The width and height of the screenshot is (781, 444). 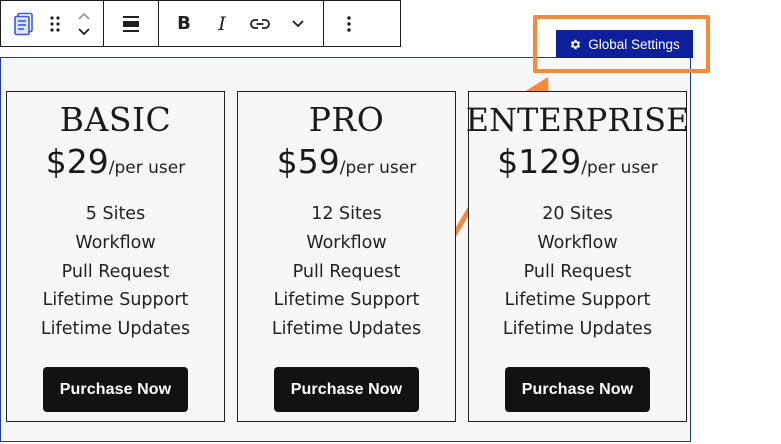 I want to click on annotation-highlight-box, so click(x=621, y=44).